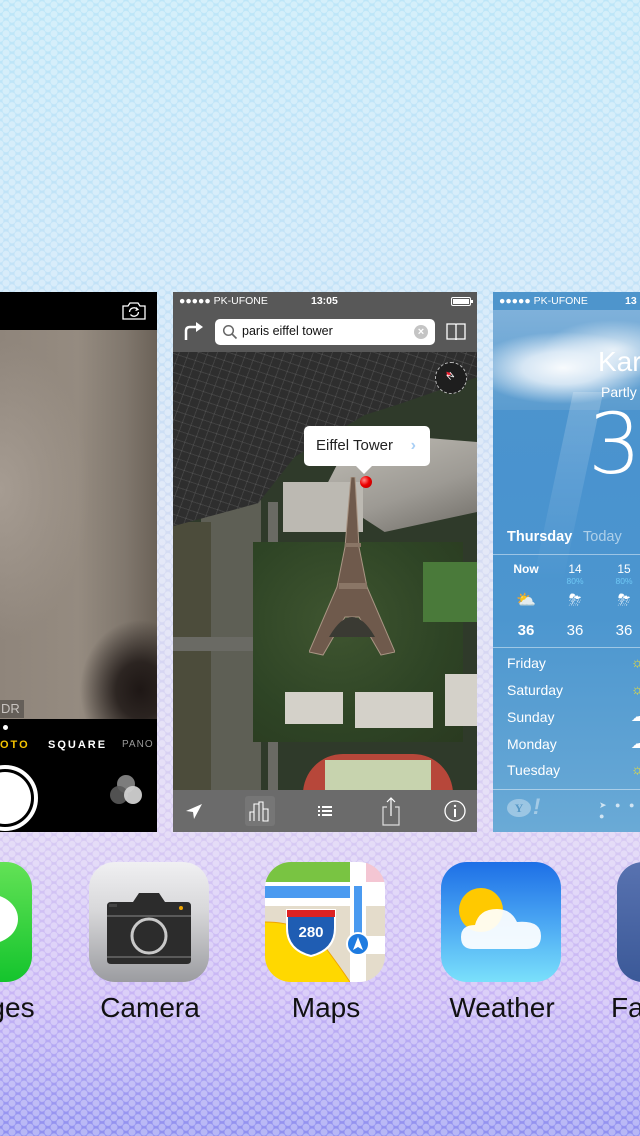 This screenshot has width=640, height=1136. I want to click on camera-icon, so click(149, 928).